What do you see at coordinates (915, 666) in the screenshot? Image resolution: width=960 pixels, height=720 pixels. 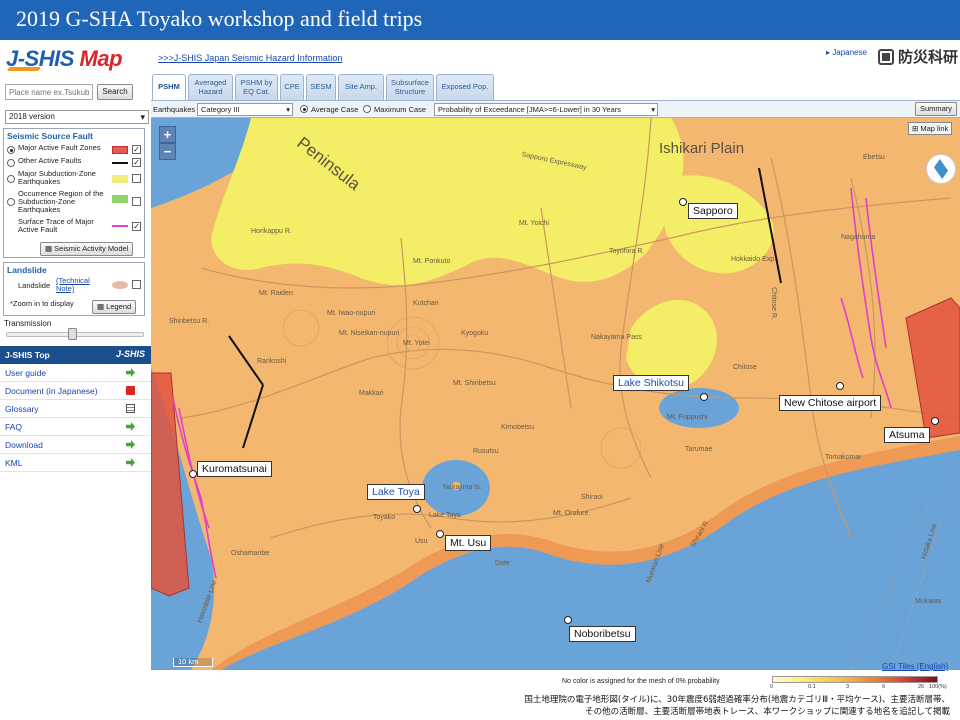 I see `gsi-tiles-link: GSI Tiles (English)` at bounding box center [915, 666].